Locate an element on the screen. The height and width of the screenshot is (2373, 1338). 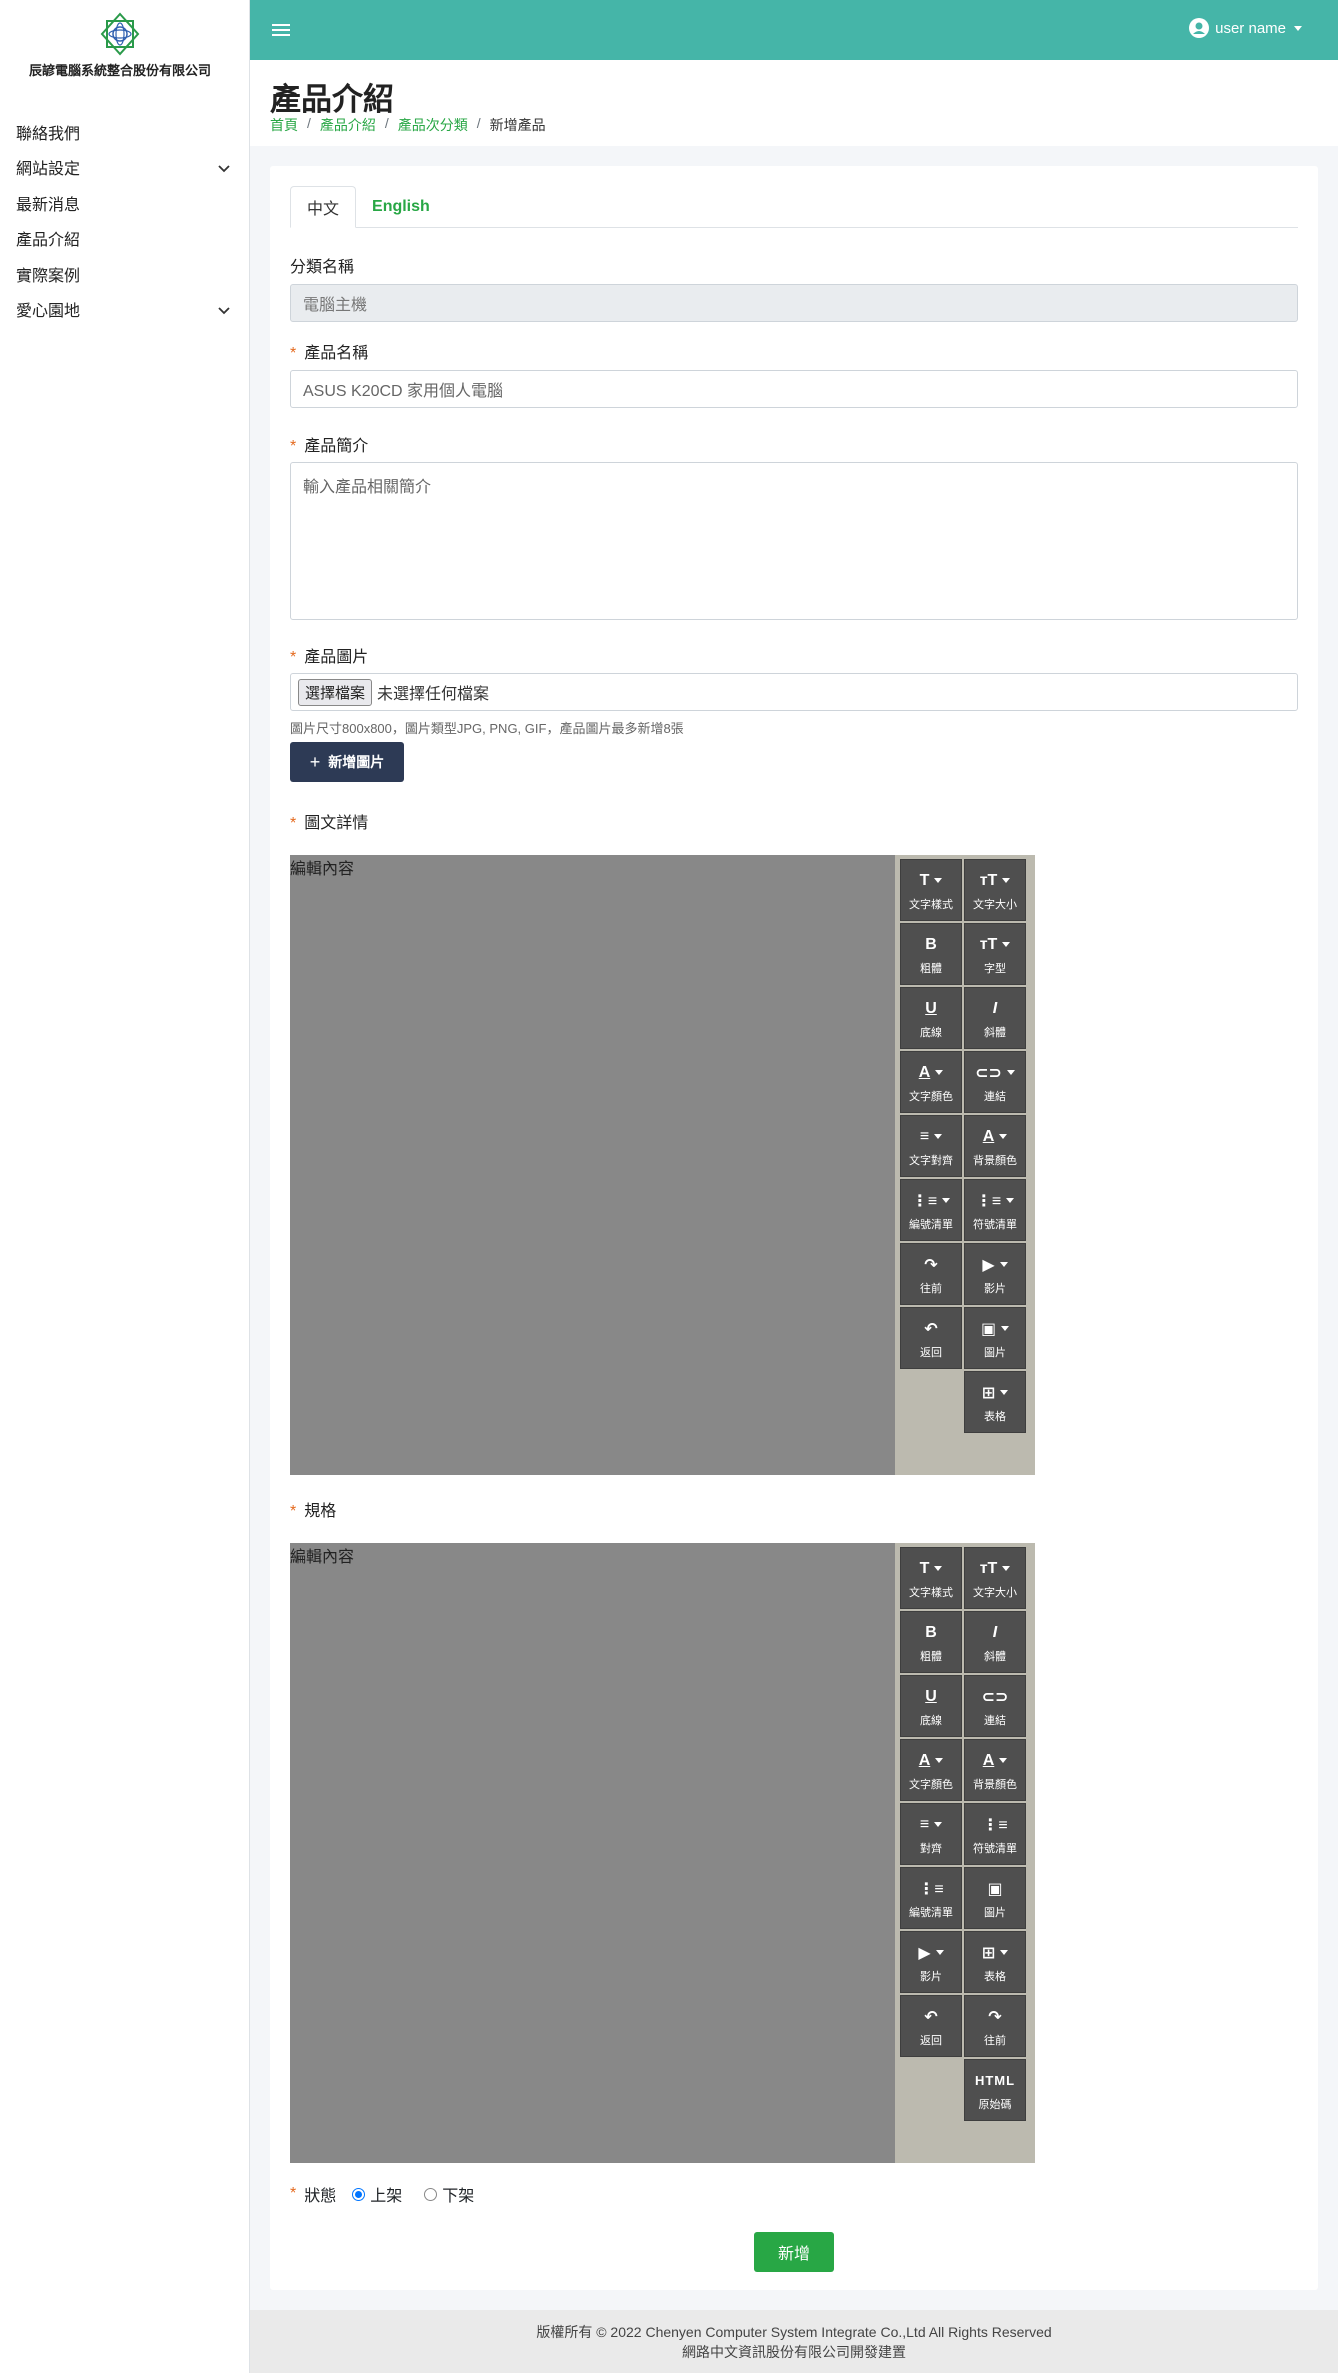
required-marker: * is located at coordinates (293, 1511).